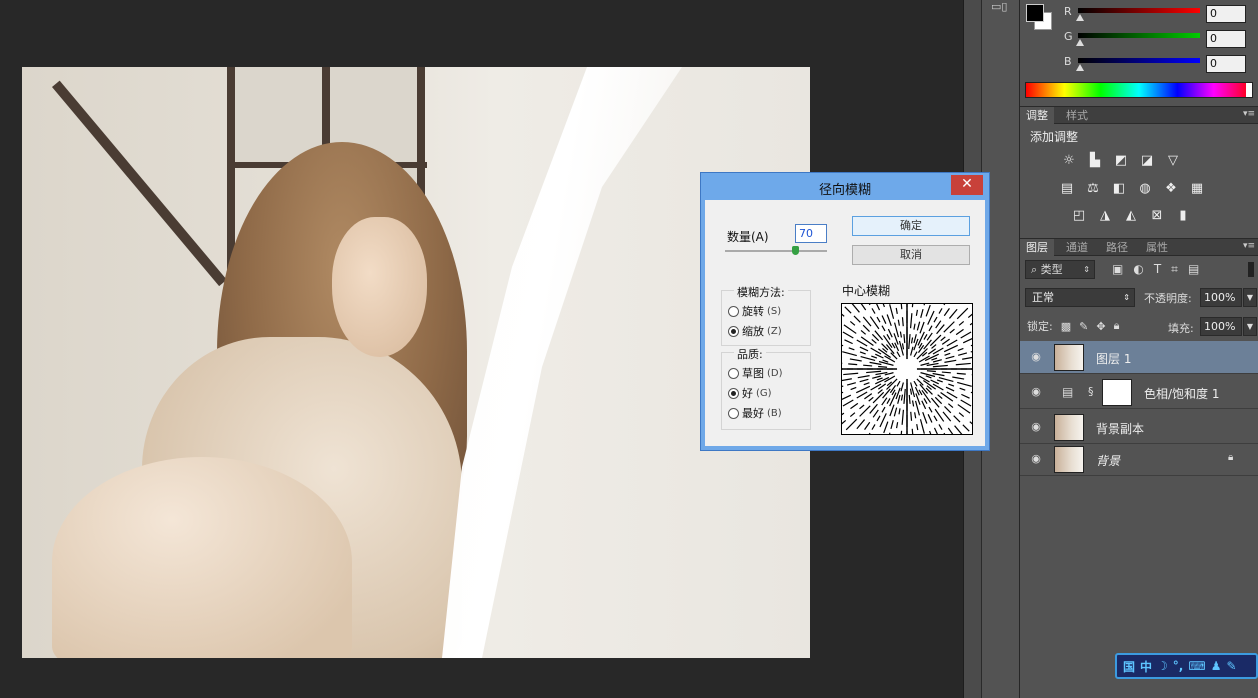  What do you see at coordinates (1105, 216) in the screenshot?
I see `posterize-icon: ◮` at bounding box center [1105, 216].